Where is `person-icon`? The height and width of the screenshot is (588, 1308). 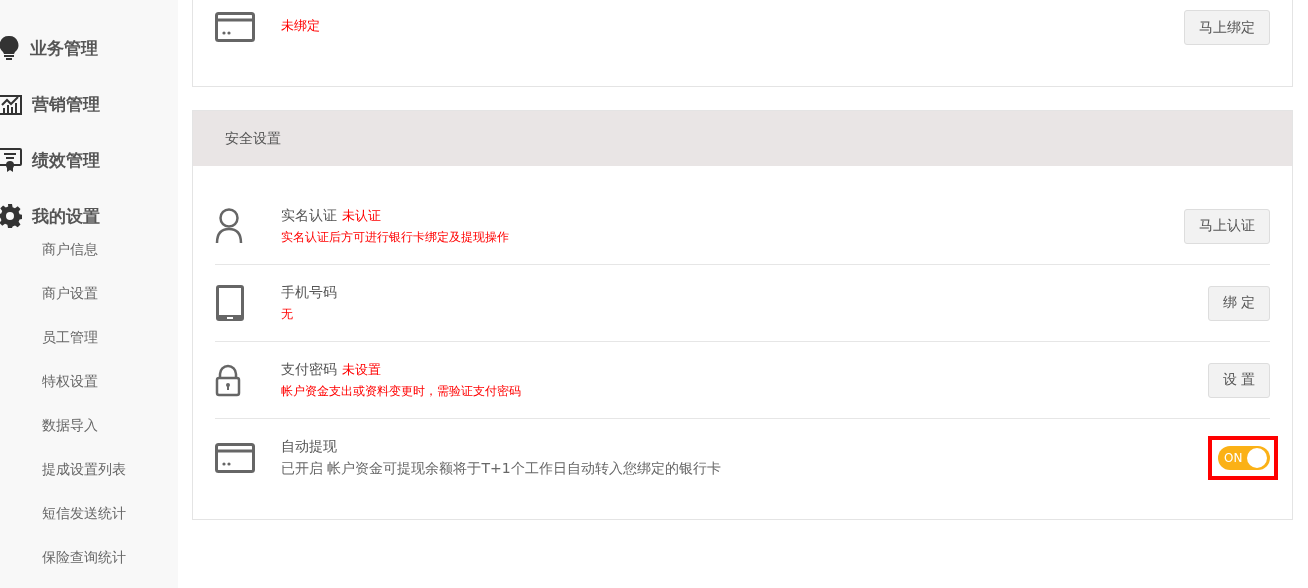
person-icon is located at coordinates (229, 226).